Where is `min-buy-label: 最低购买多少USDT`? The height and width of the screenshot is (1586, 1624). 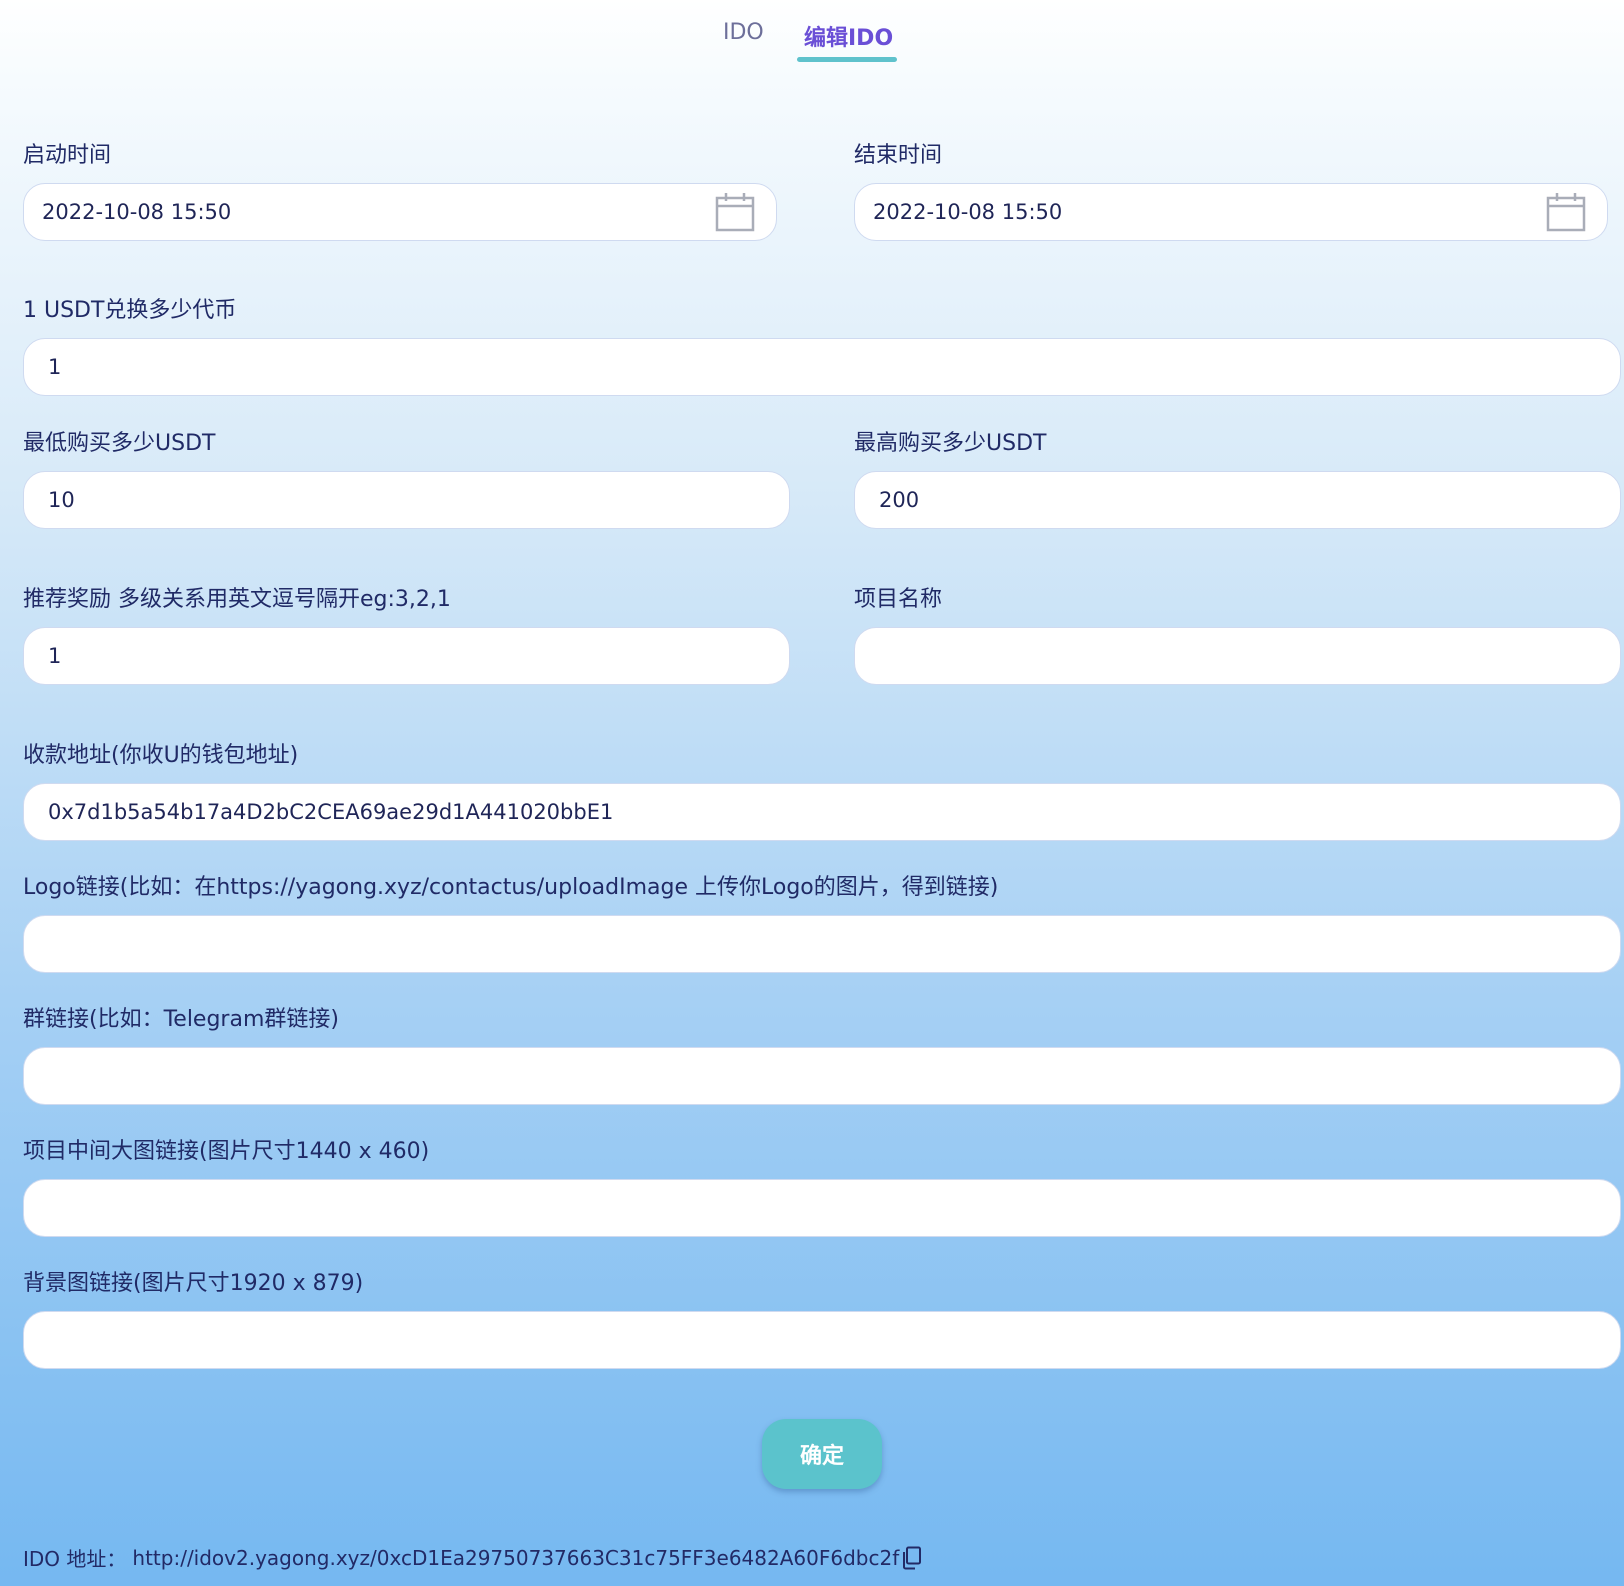
min-buy-label: 最低购买多少USDT is located at coordinates (119, 443).